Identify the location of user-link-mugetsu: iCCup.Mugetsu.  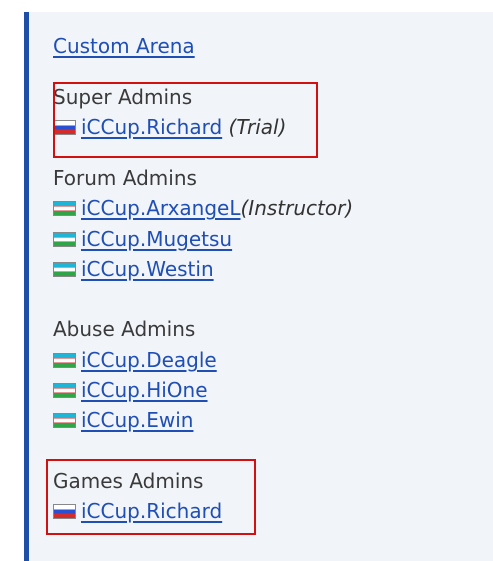
(156, 239).